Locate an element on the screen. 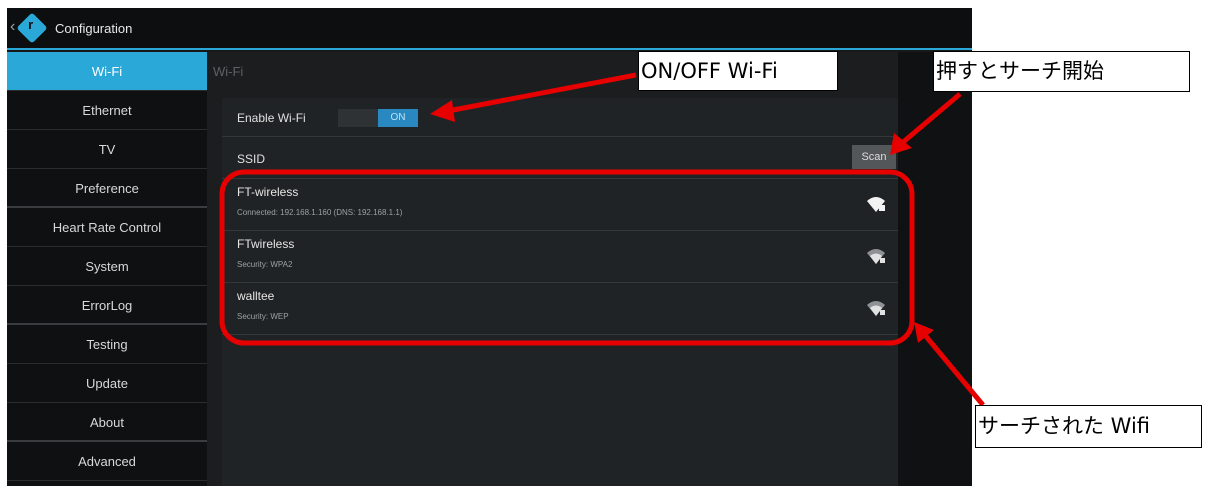  app-logo-icon: r is located at coordinates (32, 28).